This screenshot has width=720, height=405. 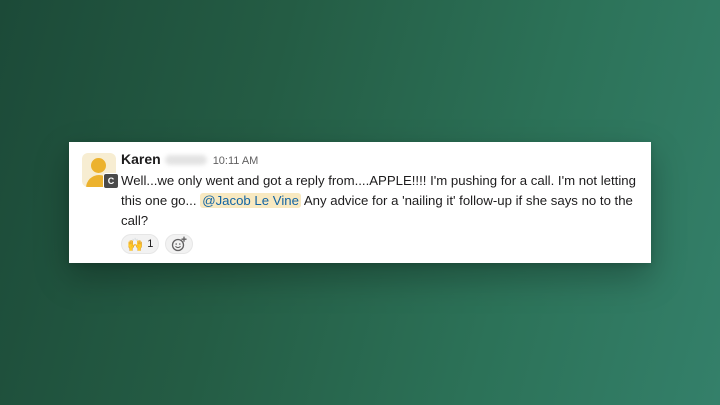 I want to click on add-reaction-button, so click(x=179, y=244).